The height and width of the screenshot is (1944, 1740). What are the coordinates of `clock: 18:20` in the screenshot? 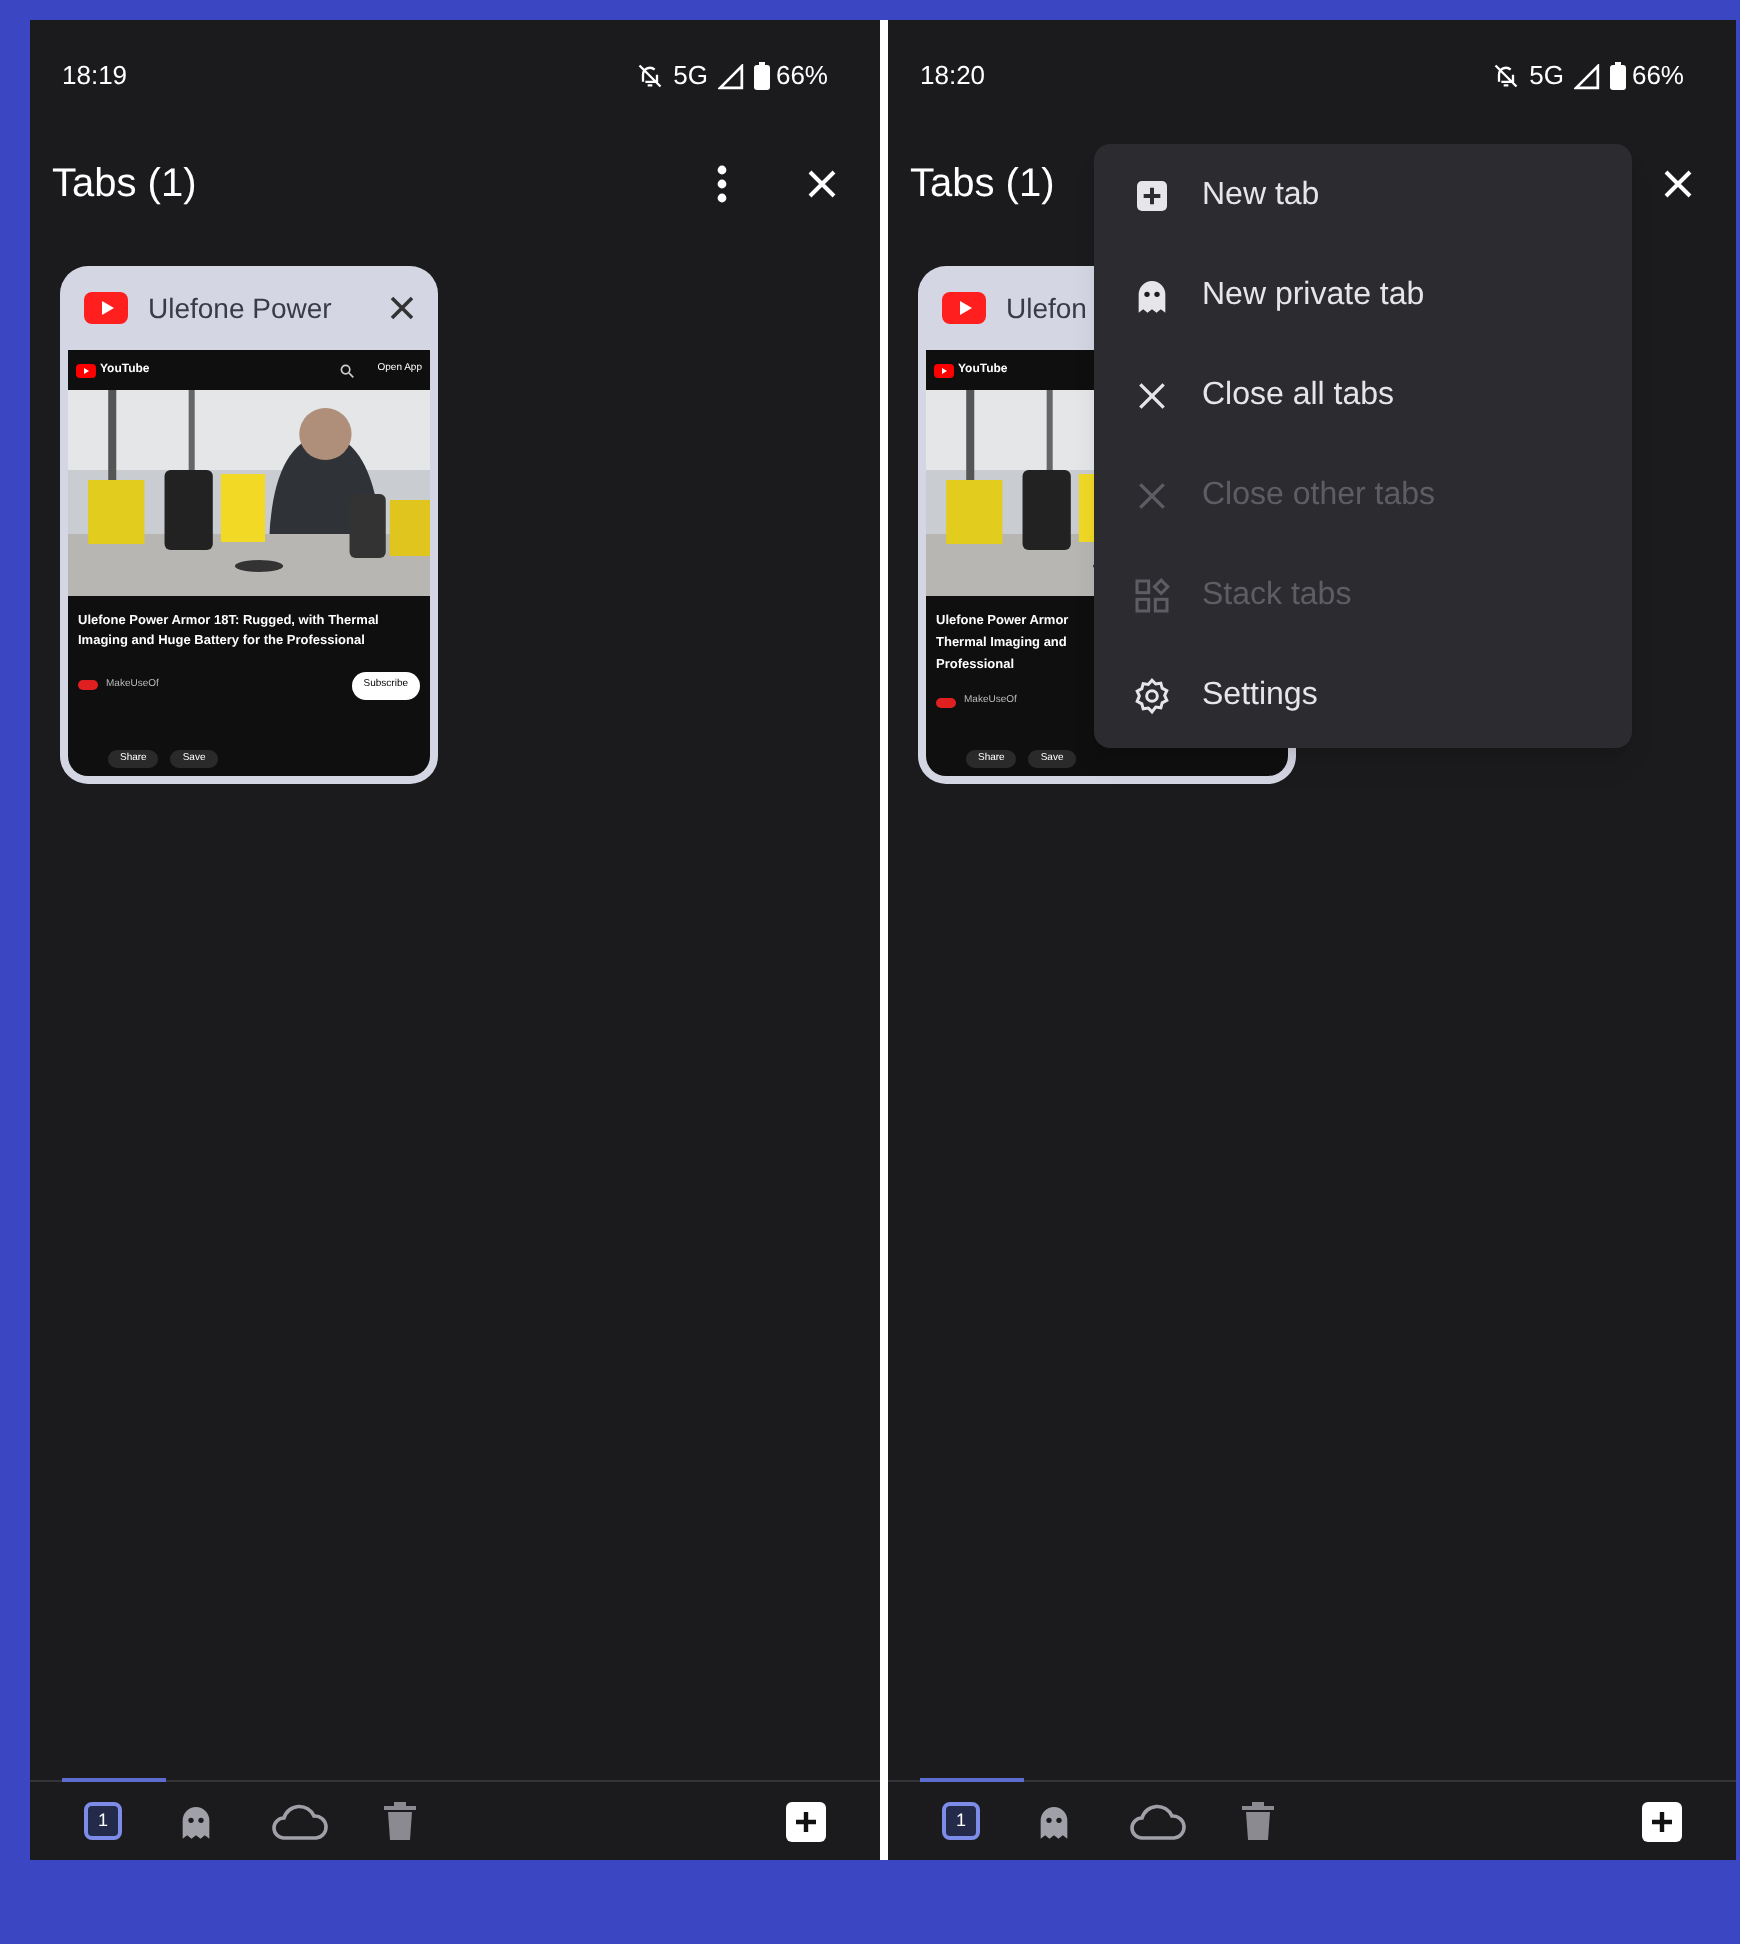 It's located at (953, 76).